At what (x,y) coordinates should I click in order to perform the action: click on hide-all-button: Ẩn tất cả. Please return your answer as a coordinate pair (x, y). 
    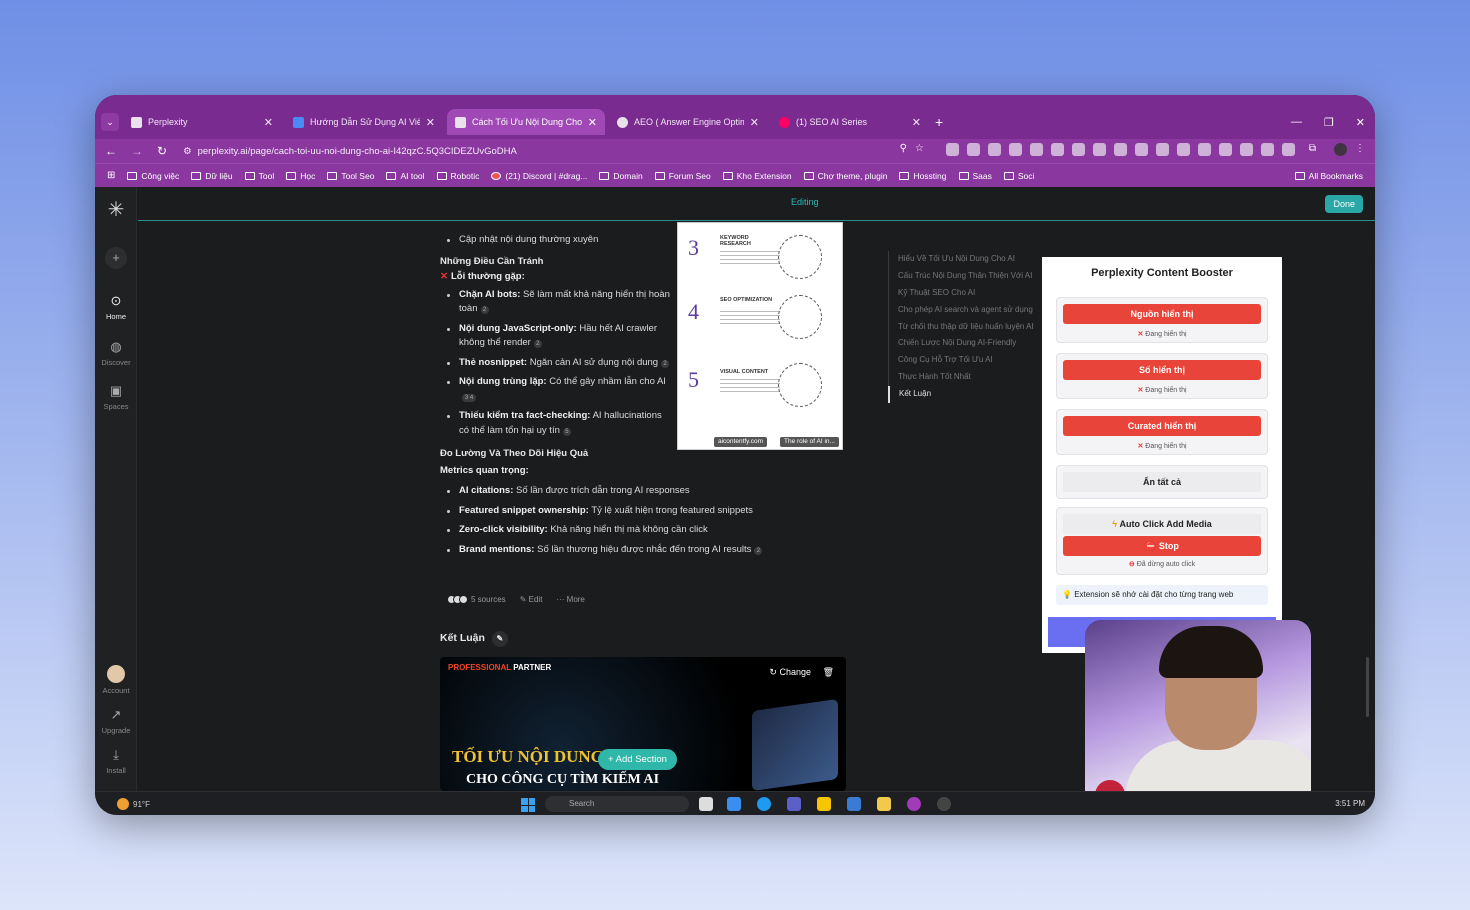
    Looking at the image, I should click on (1162, 482).